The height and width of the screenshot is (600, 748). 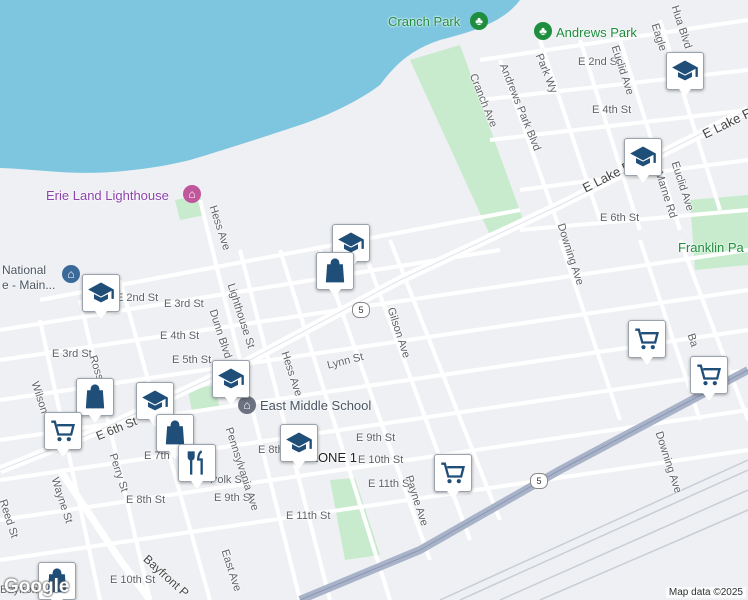 What do you see at coordinates (316, 405) in the screenshot?
I see `place-label-east-middle-school: East Middle School` at bounding box center [316, 405].